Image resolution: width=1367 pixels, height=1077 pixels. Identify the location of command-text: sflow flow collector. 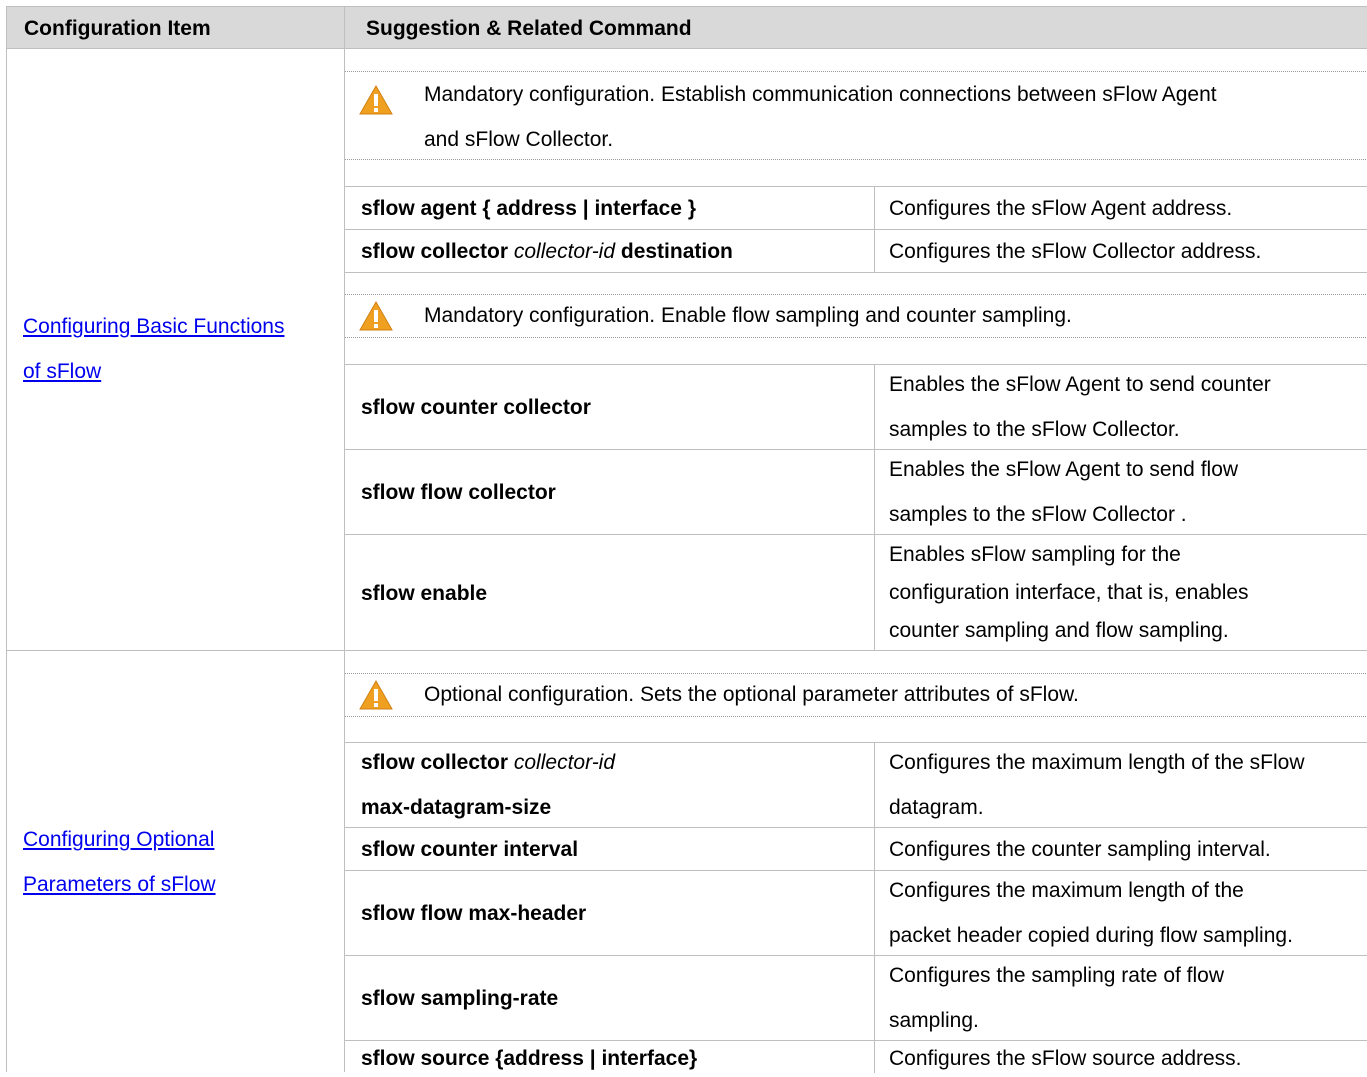
(458, 492).